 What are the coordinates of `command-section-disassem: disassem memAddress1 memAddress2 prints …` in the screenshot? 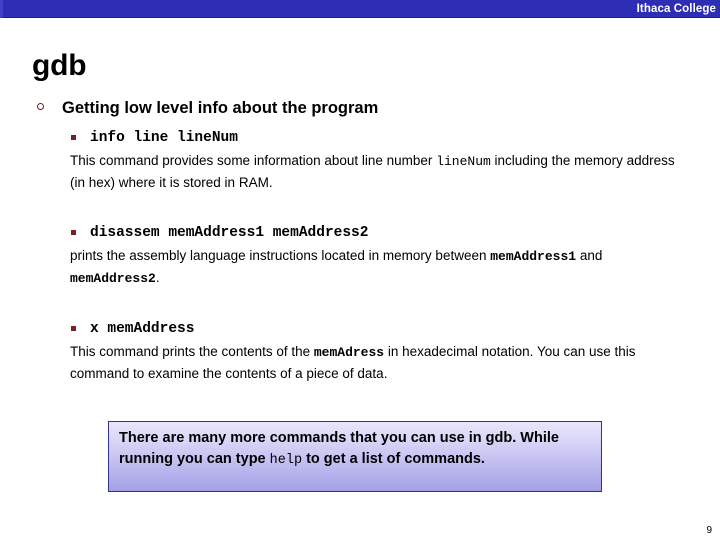 It's located at (367, 256).